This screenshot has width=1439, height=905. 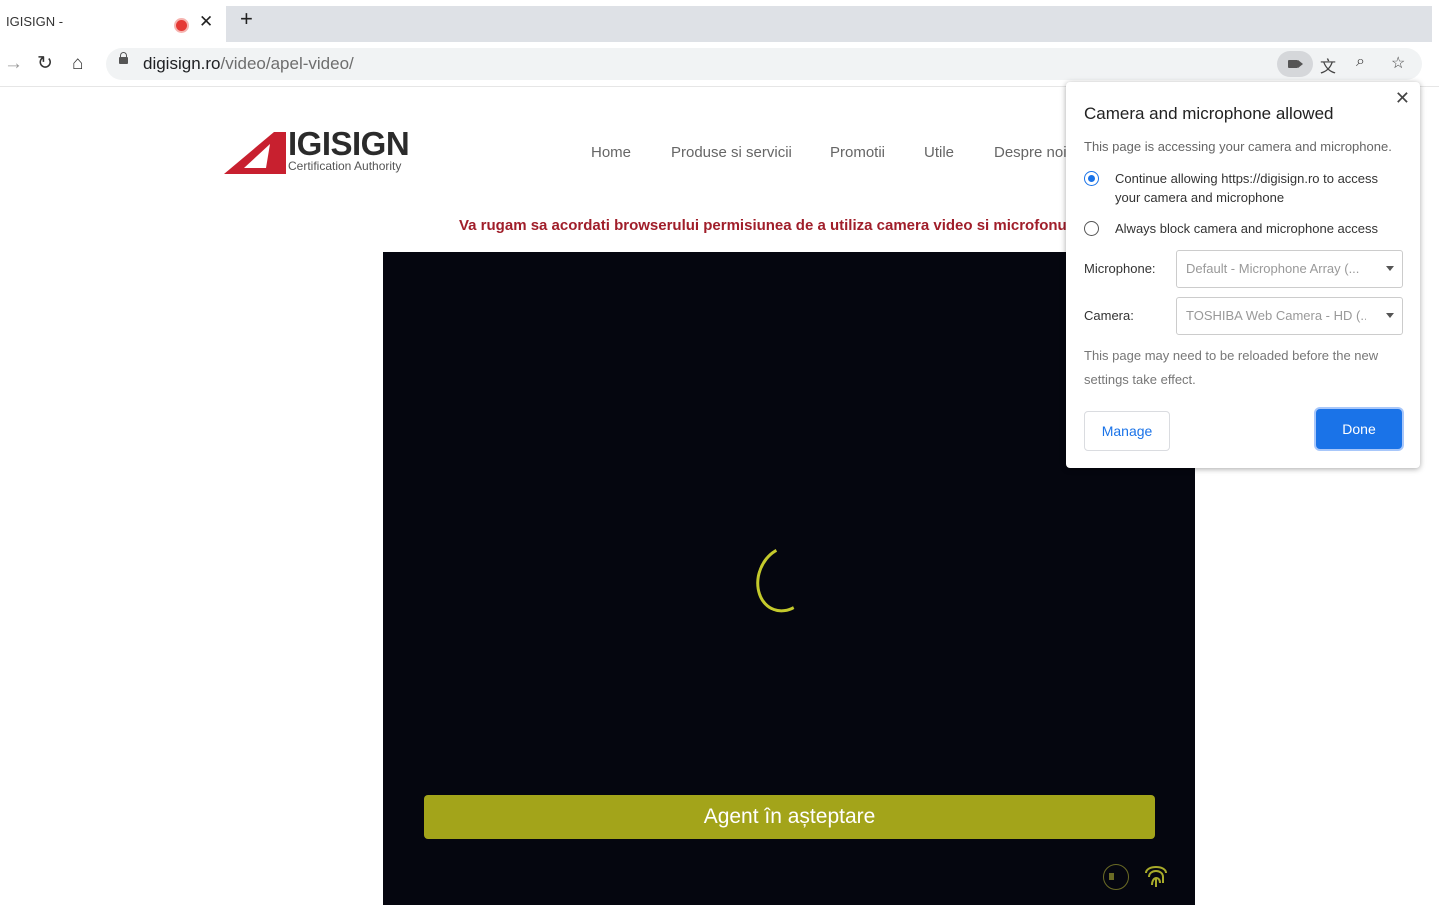 What do you see at coordinates (939, 152) in the screenshot?
I see `nav-utile: Utile` at bounding box center [939, 152].